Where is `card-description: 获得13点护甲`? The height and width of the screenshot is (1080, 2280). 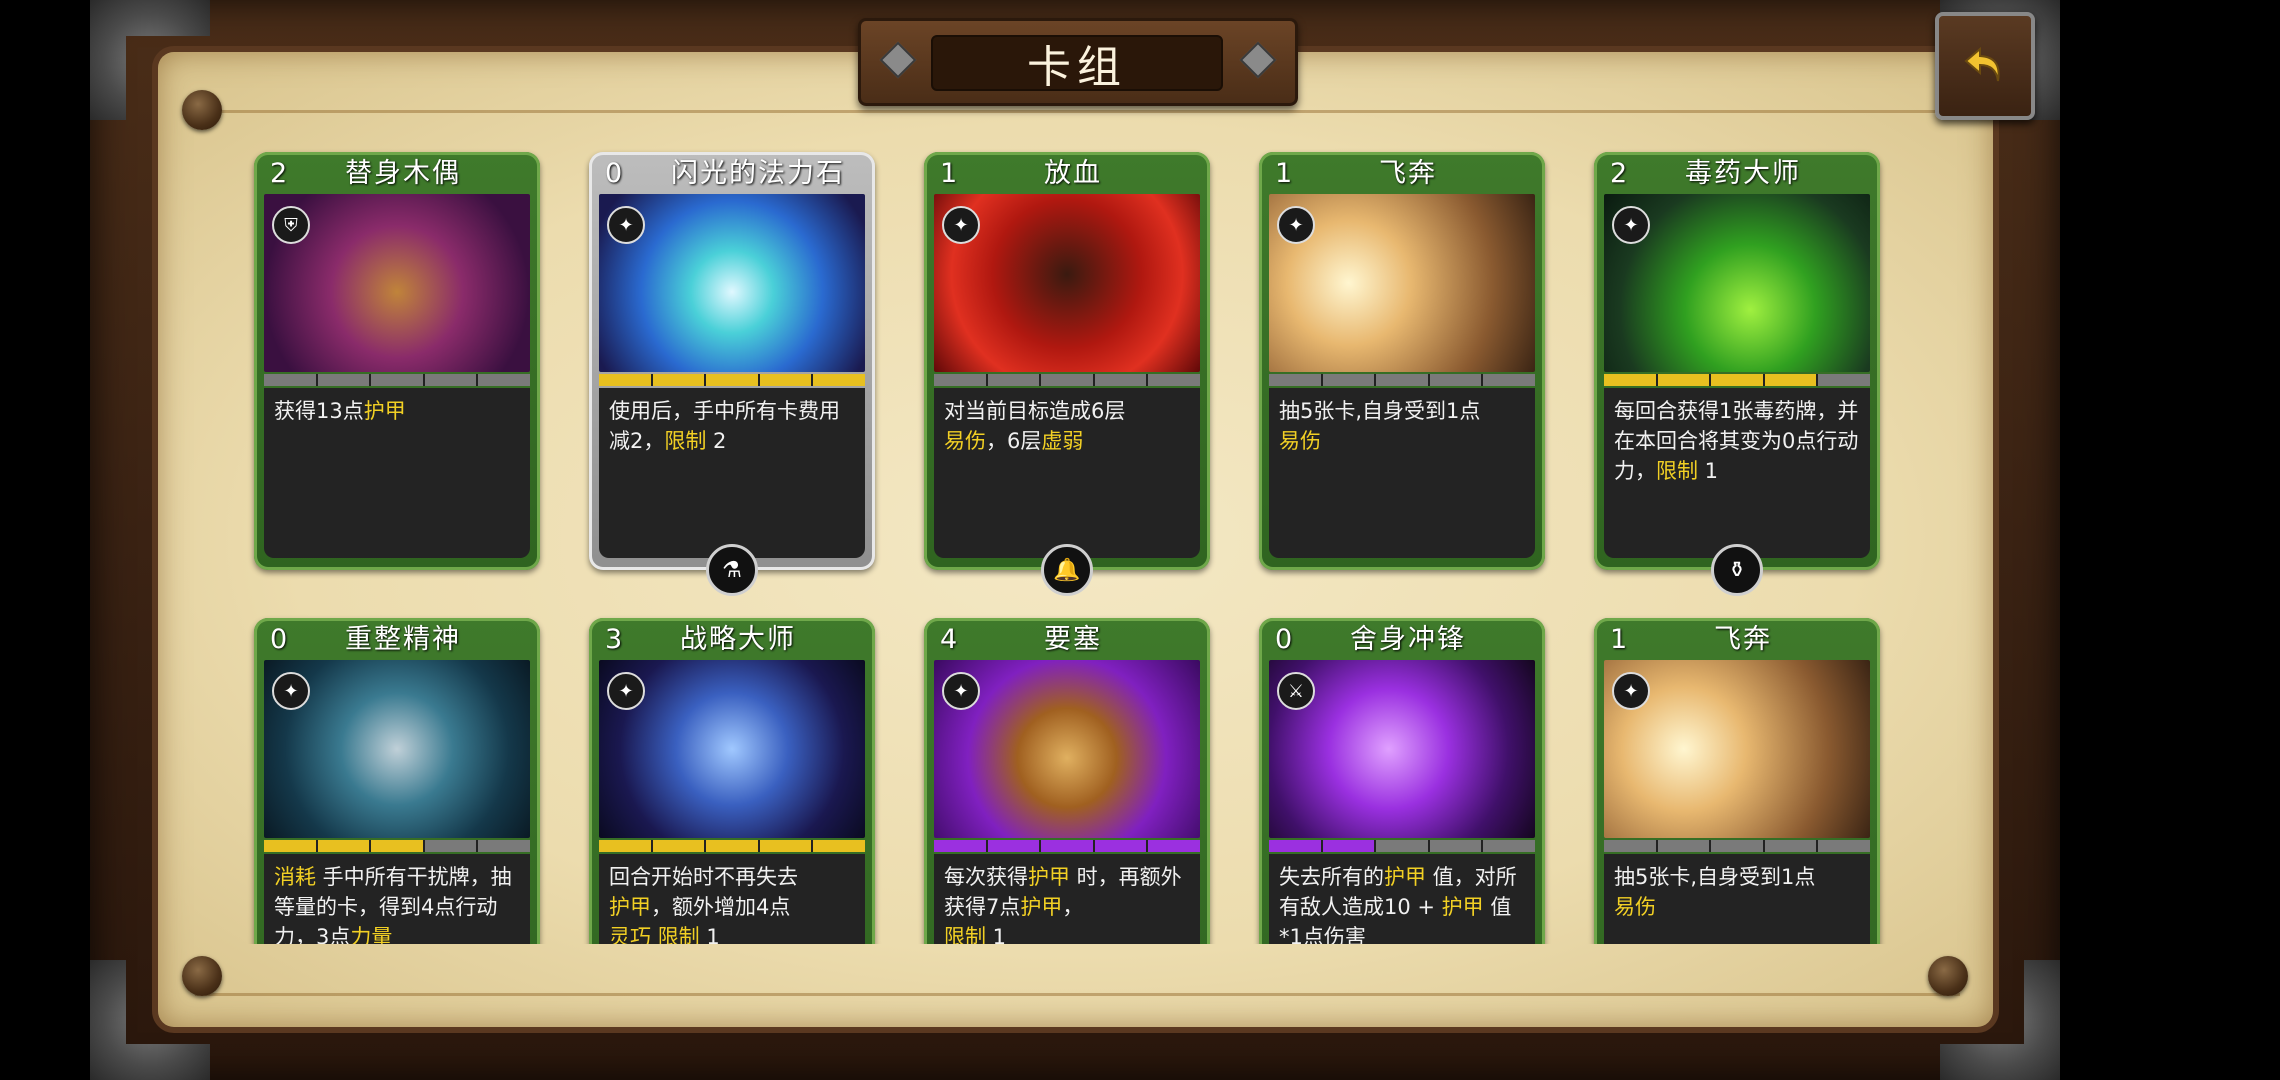
card-description: 获得13点护甲 is located at coordinates (397, 473).